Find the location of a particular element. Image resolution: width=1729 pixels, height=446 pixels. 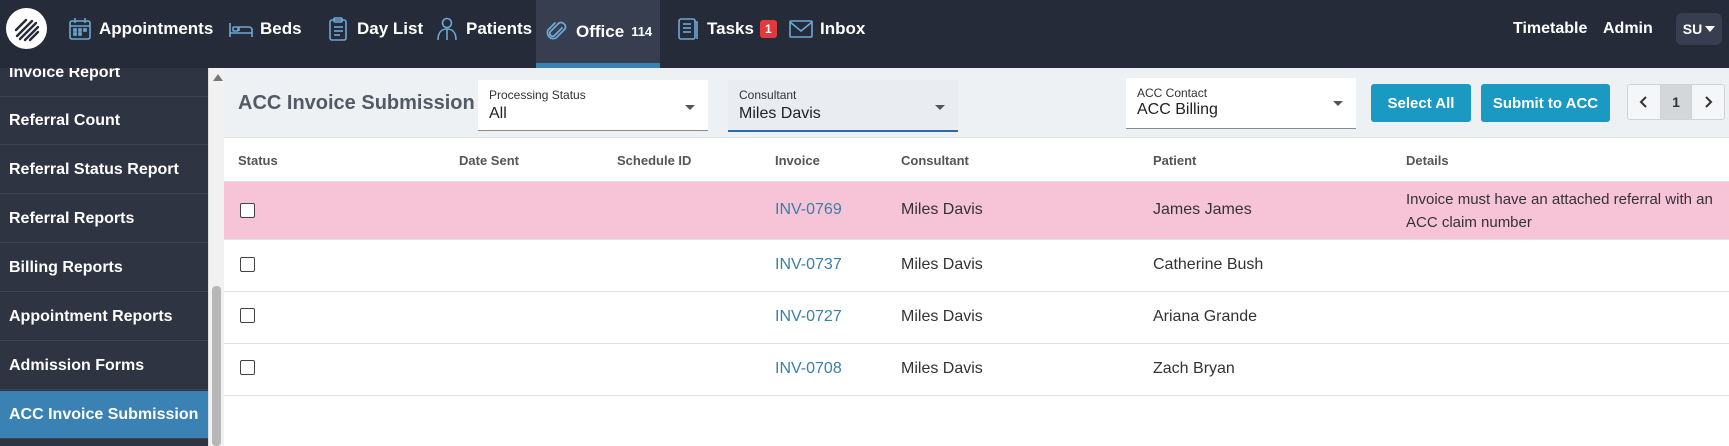

select-label: ACC Contact is located at coordinates (1172, 93).